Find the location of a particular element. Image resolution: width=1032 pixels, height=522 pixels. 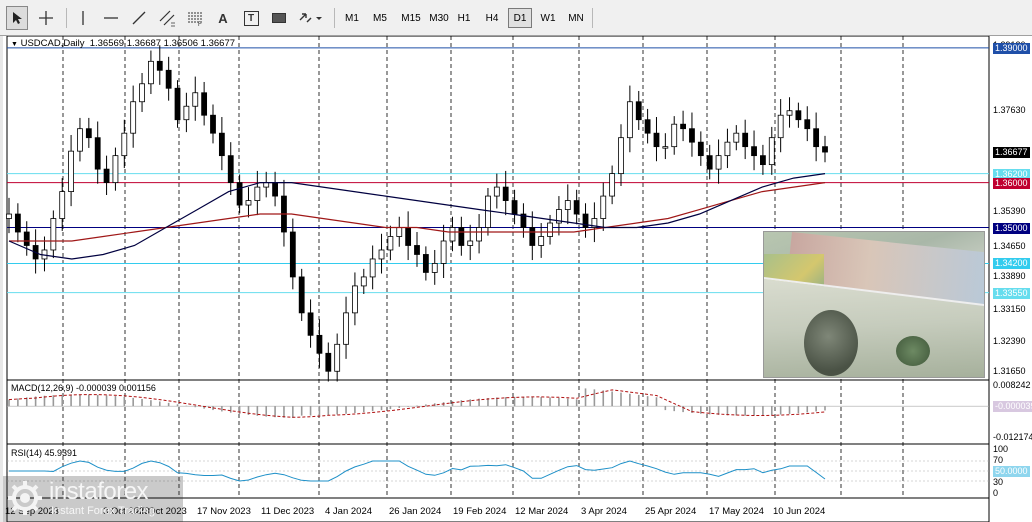

timeframe-m5: M5 is located at coordinates (380, 18).